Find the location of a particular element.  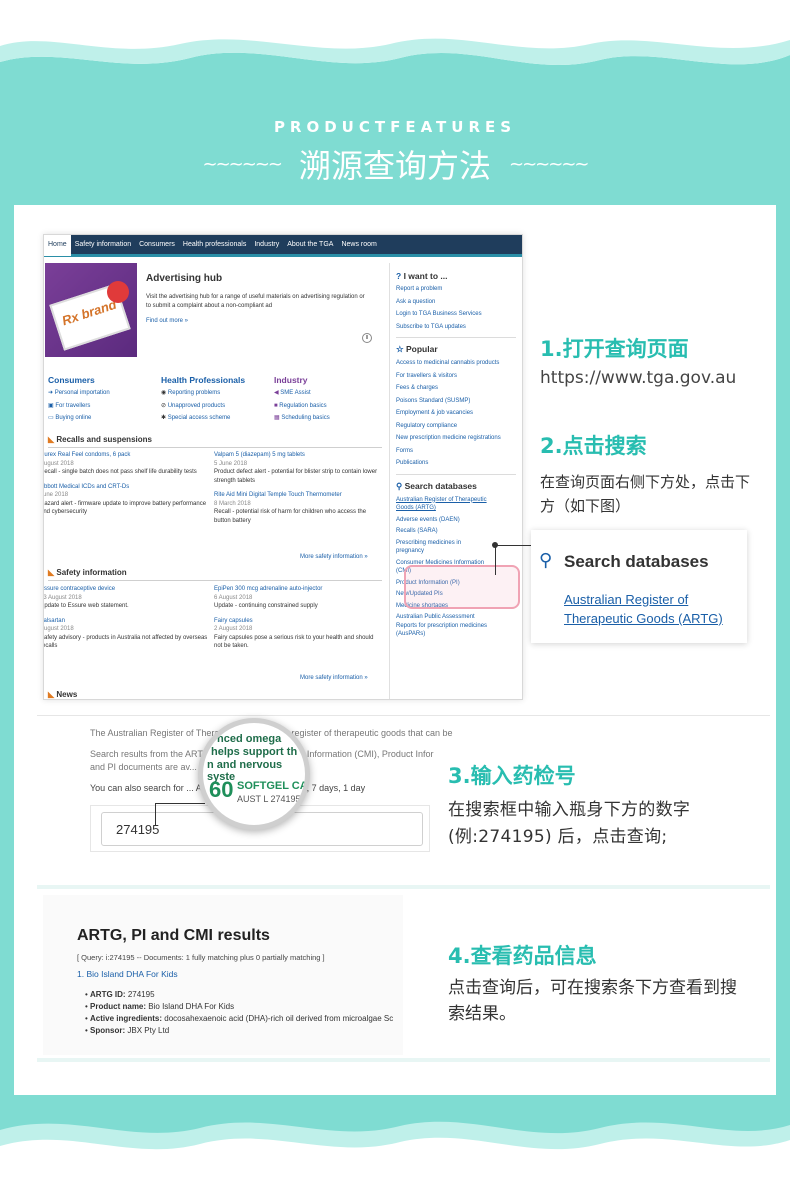

popular-link: Employment & job vacancies is located at coordinates (456, 413).